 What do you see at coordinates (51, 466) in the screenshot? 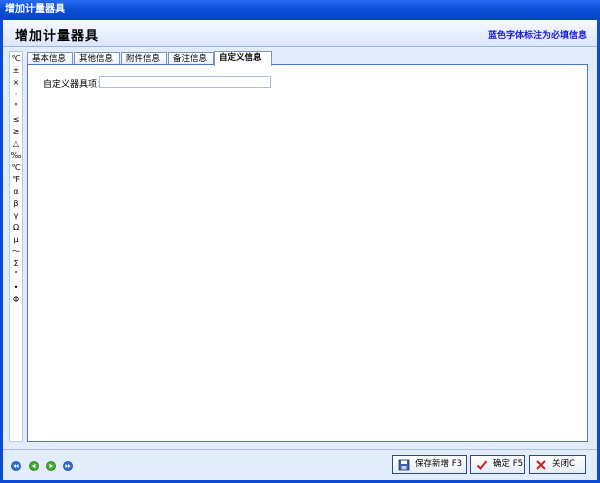
I see `next-icon` at bounding box center [51, 466].